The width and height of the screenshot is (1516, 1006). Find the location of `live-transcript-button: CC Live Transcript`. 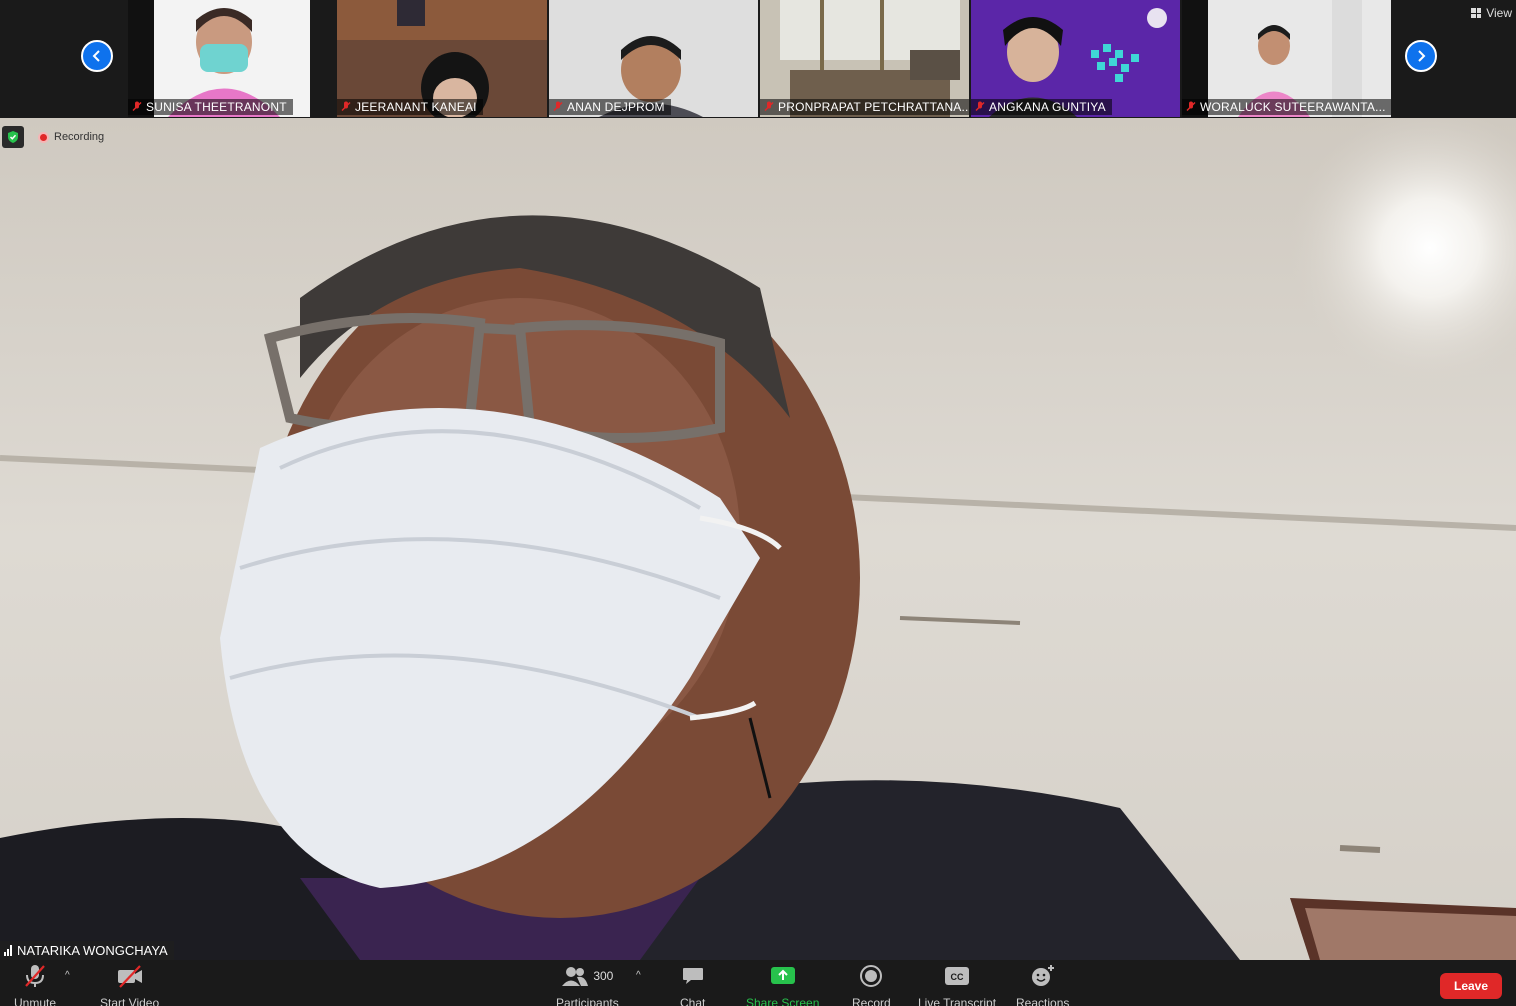

live-transcript-button: CC Live Transcript is located at coordinates (957, 984).